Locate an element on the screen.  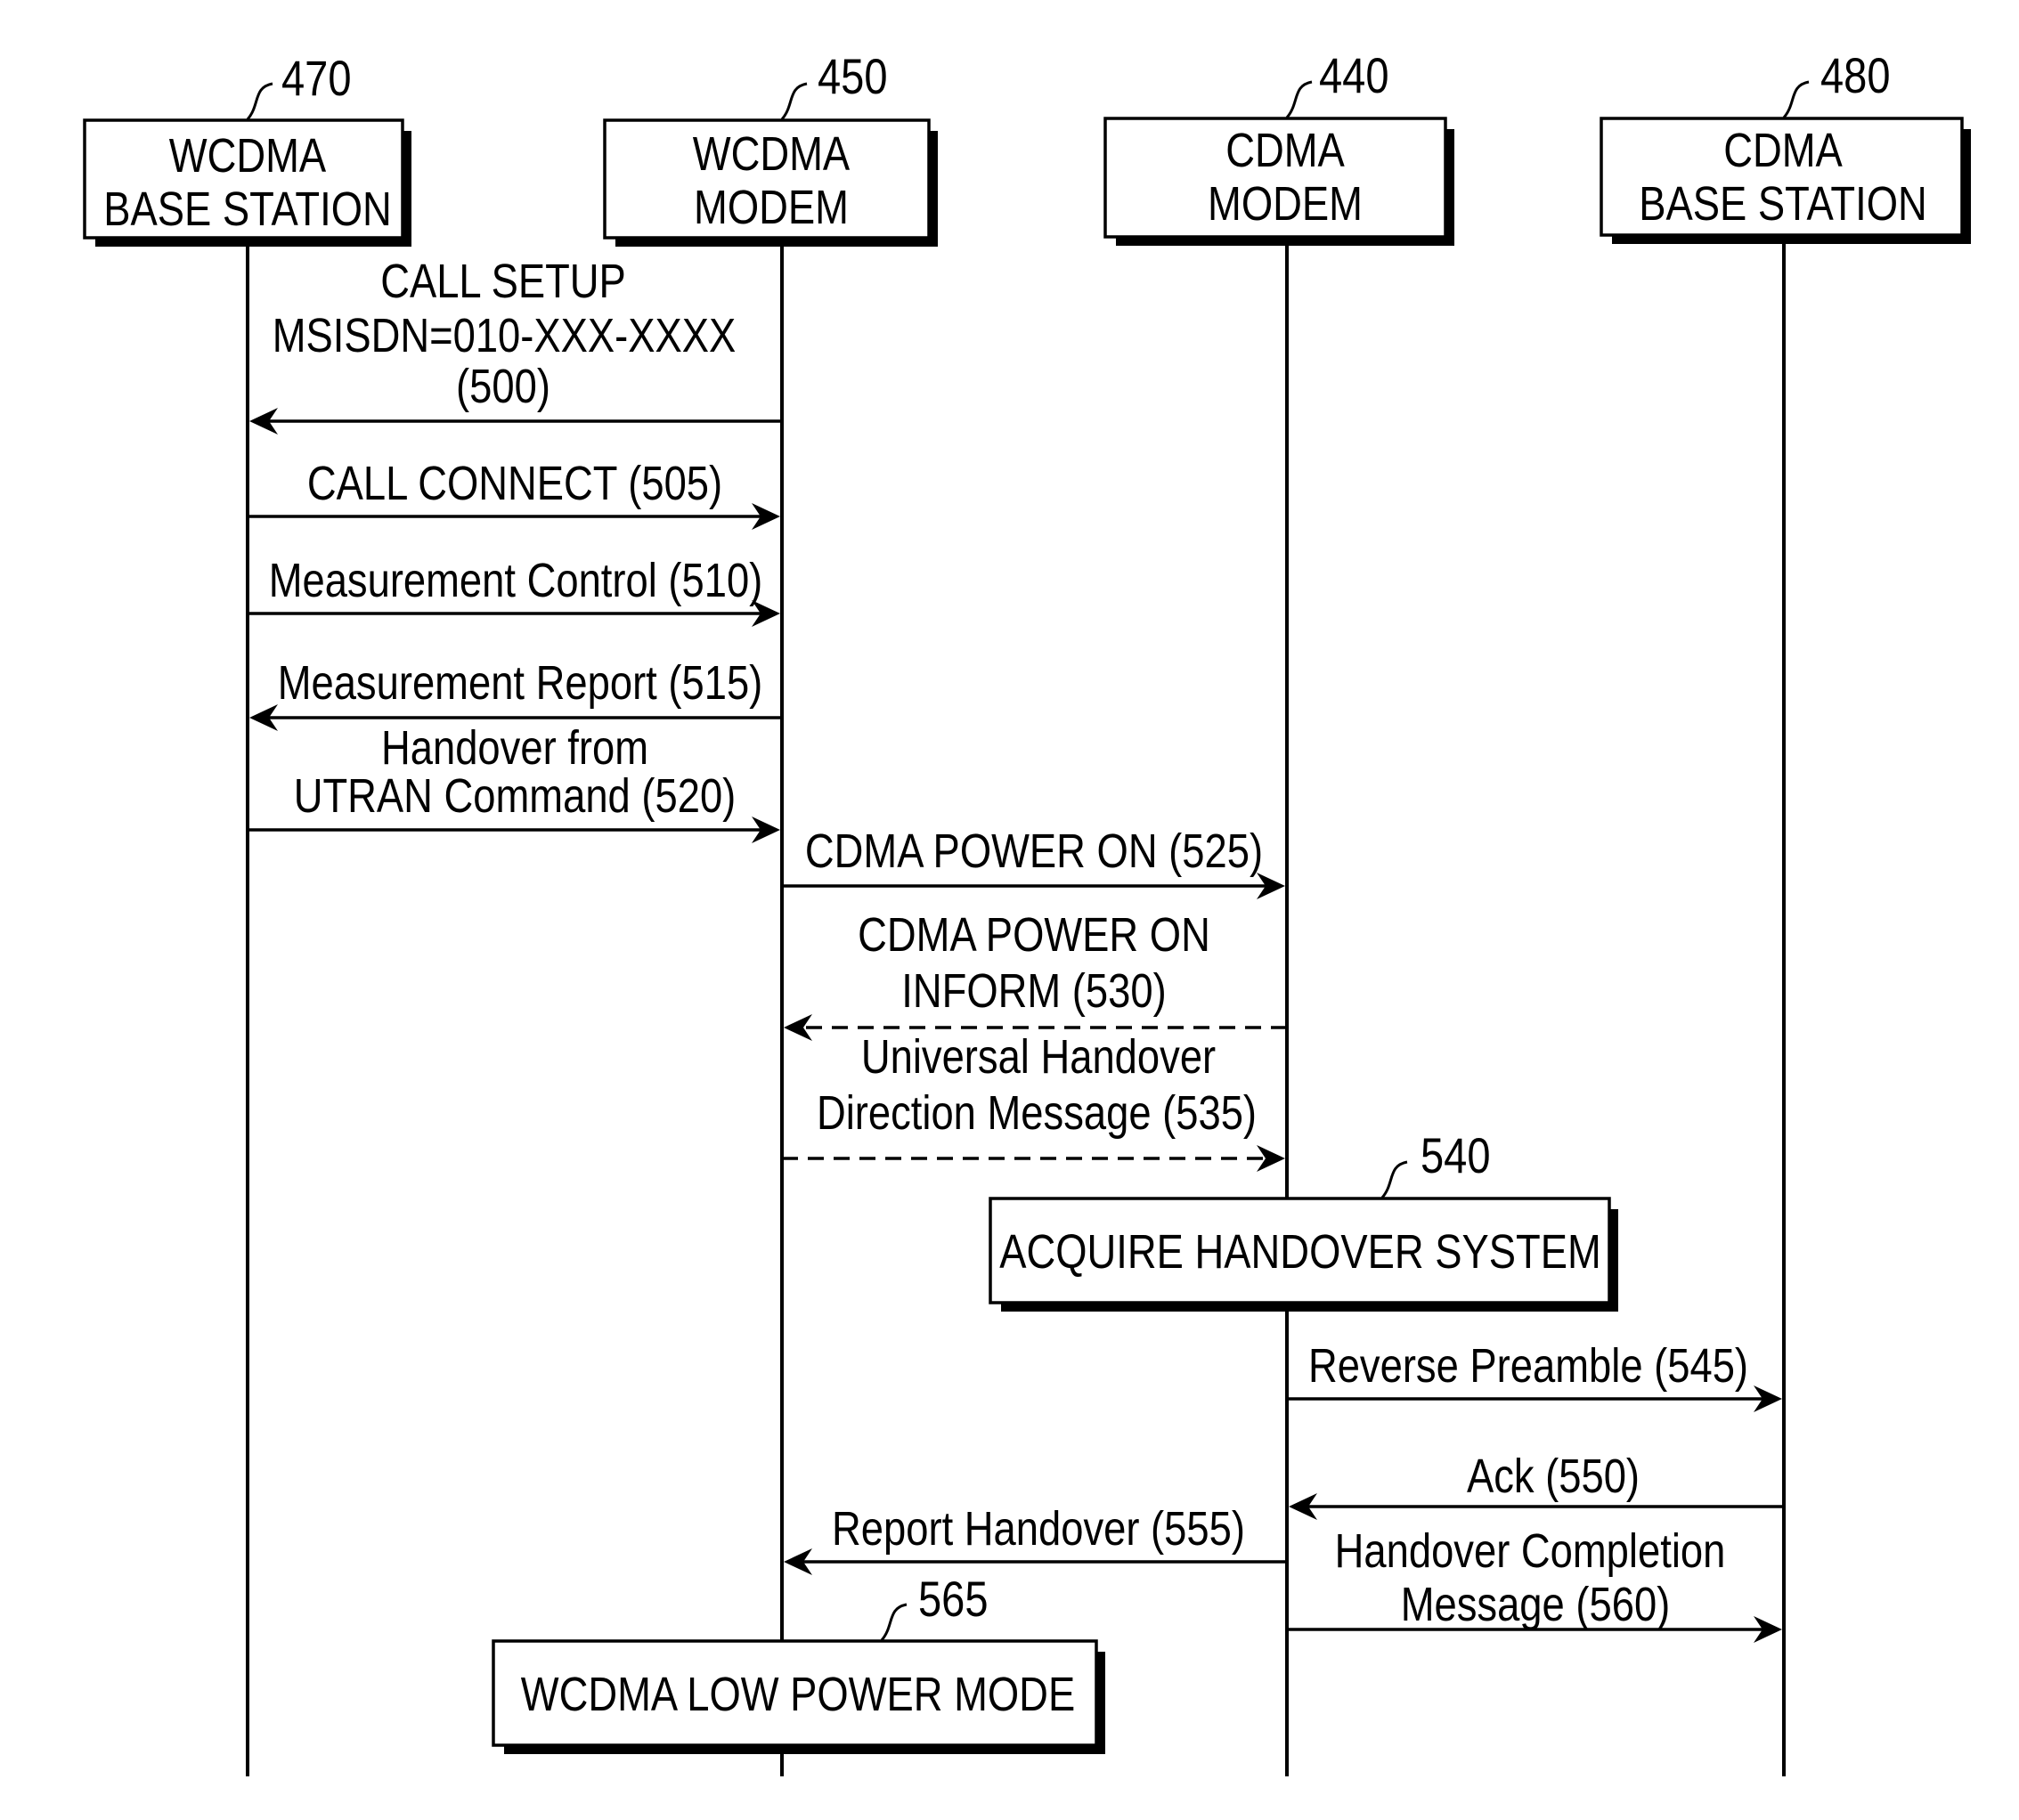
message-550: Ack (550) is located at coordinates (1536, 1485).